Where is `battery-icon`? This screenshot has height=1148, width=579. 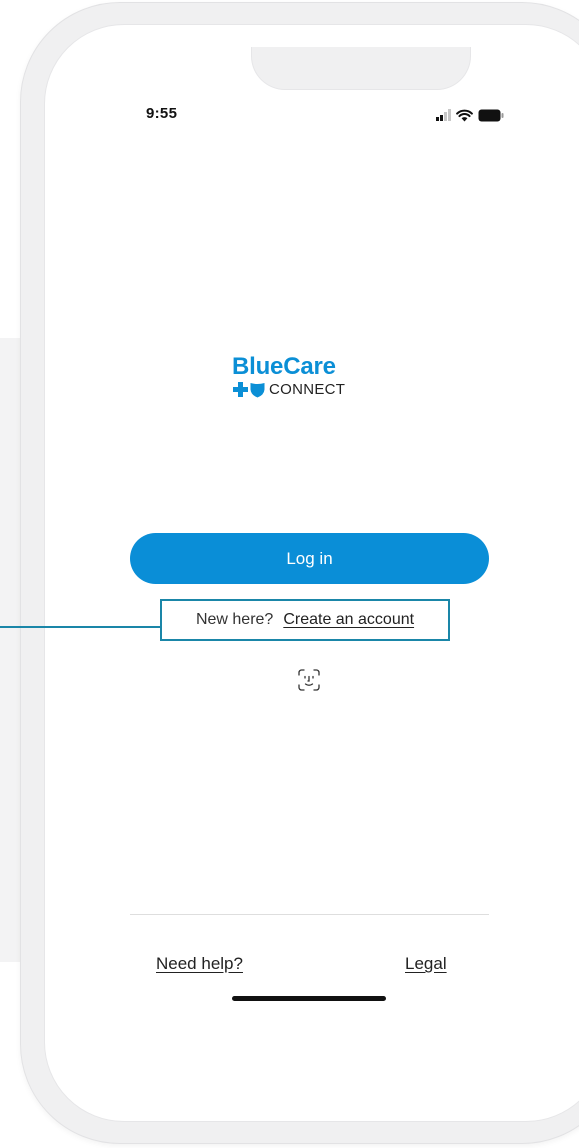 battery-icon is located at coordinates (491, 115).